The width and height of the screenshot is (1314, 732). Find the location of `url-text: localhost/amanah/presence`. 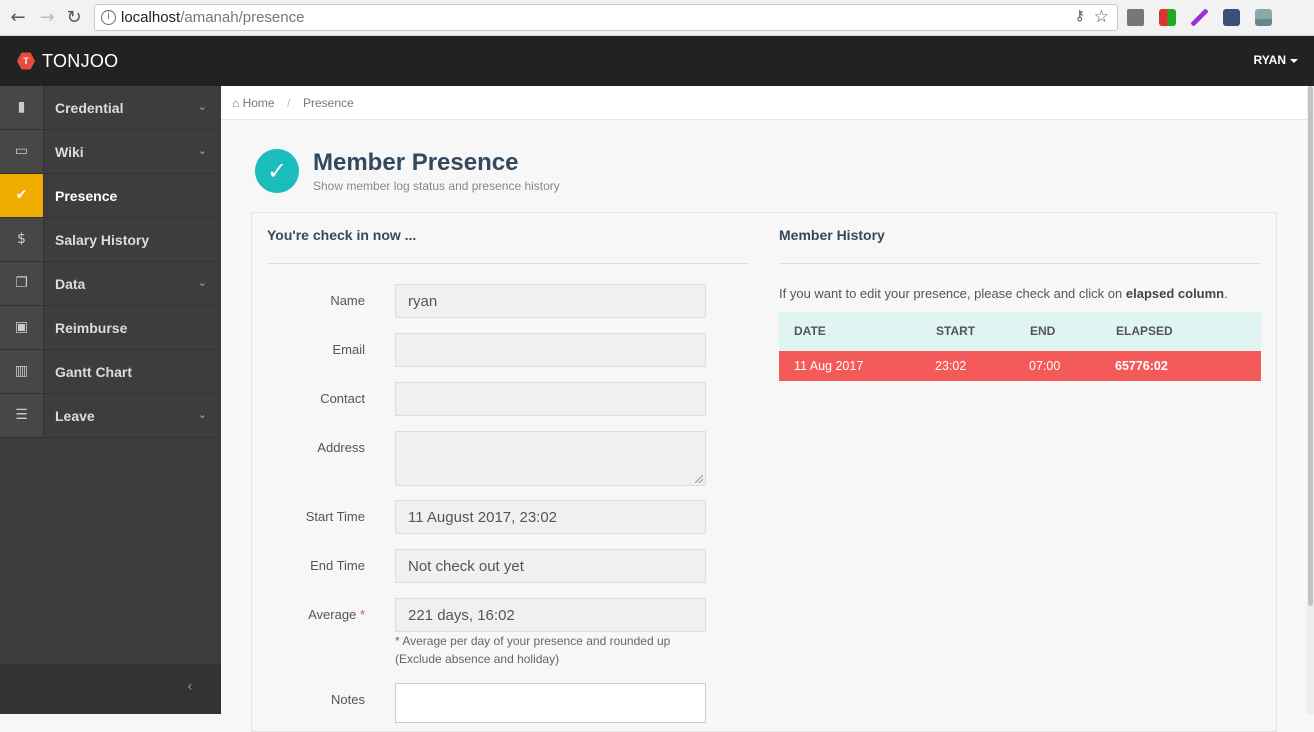

url-text: localhost/amanah/presence is located at coordinates (212, 17).